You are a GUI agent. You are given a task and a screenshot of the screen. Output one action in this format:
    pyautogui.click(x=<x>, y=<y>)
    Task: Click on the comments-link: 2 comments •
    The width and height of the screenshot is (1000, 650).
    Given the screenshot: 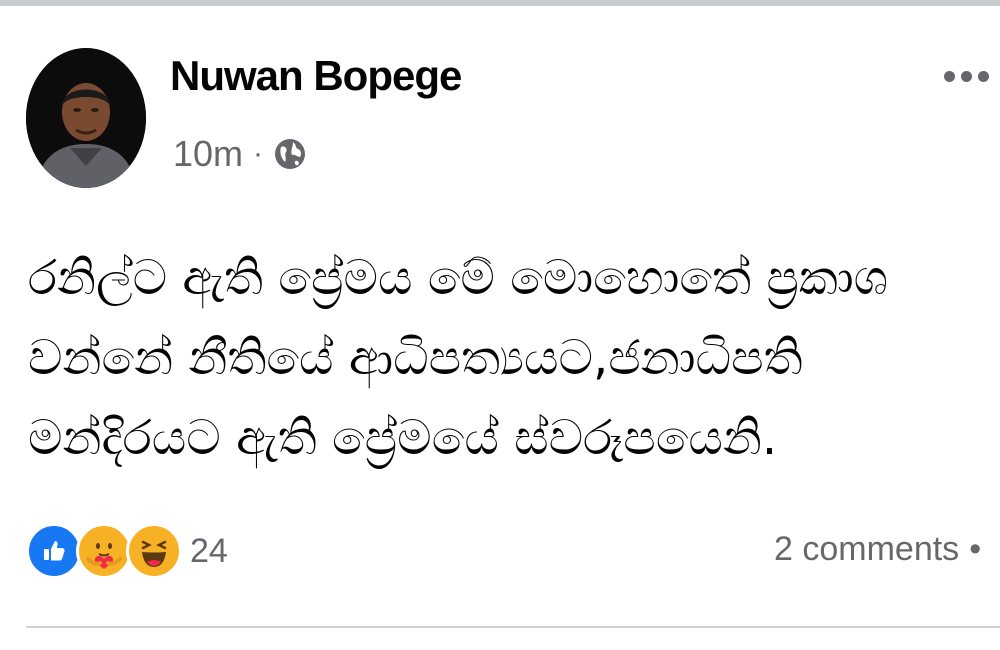 What is the action you would take?
    pyautogui.click(x=877, y=549)
    